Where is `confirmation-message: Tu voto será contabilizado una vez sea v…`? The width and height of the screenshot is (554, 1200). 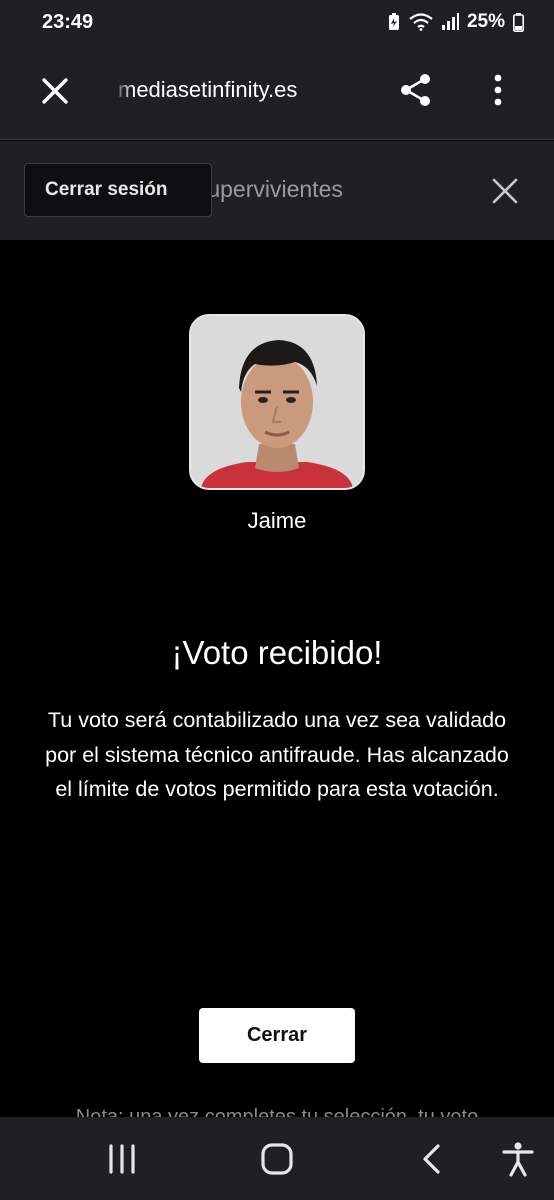
confirmation-message: Tu voto será contabilizado una vez sea v… is located at coordinates (277, 754).